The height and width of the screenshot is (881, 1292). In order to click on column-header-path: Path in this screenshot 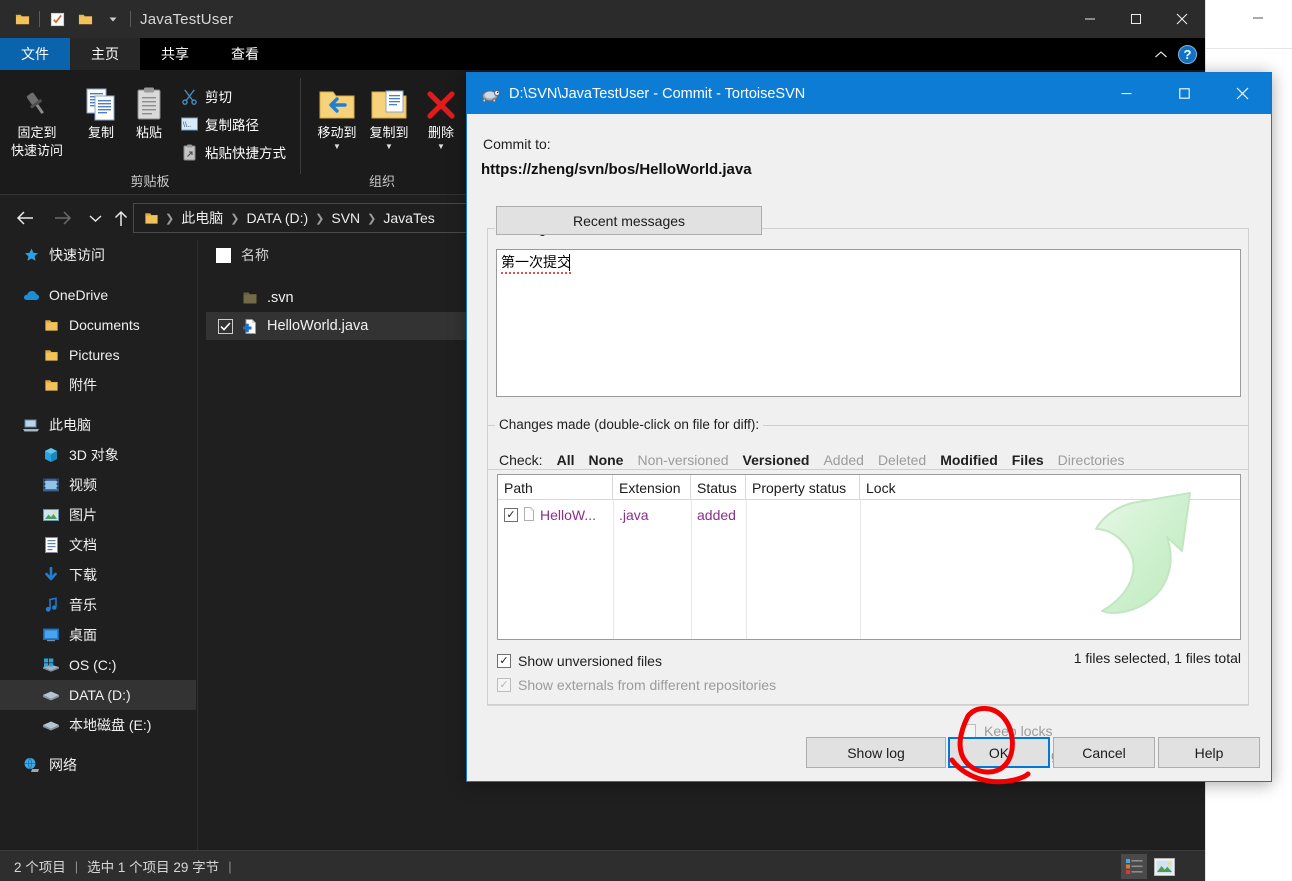, I will do `click(555, 487)`.